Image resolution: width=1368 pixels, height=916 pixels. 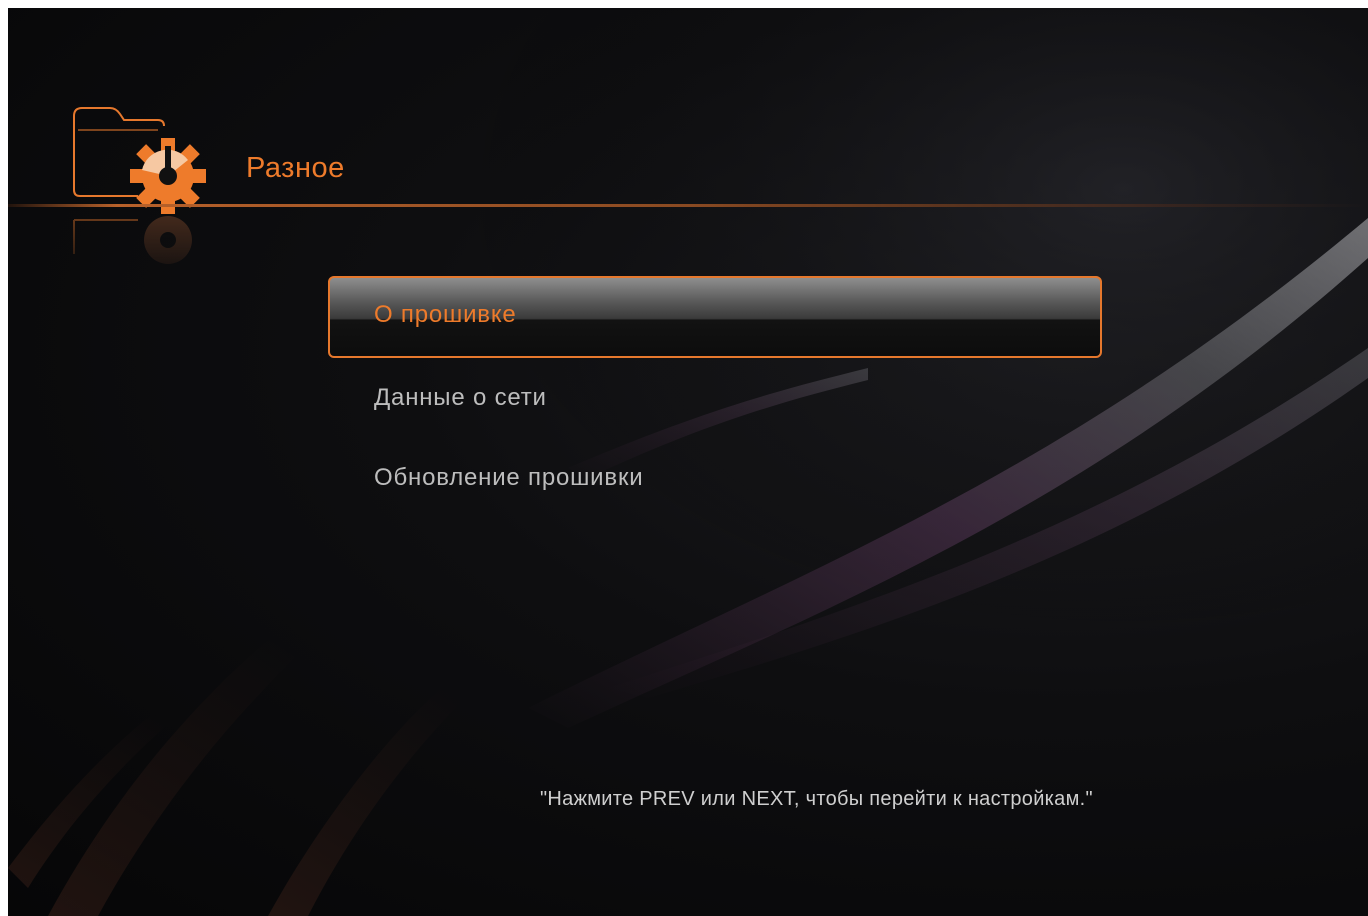 What do you see at coordinates (445, 314) in the screenshot?
I see `menu-item-label: О прошивке` at bounding box center [445, 314].